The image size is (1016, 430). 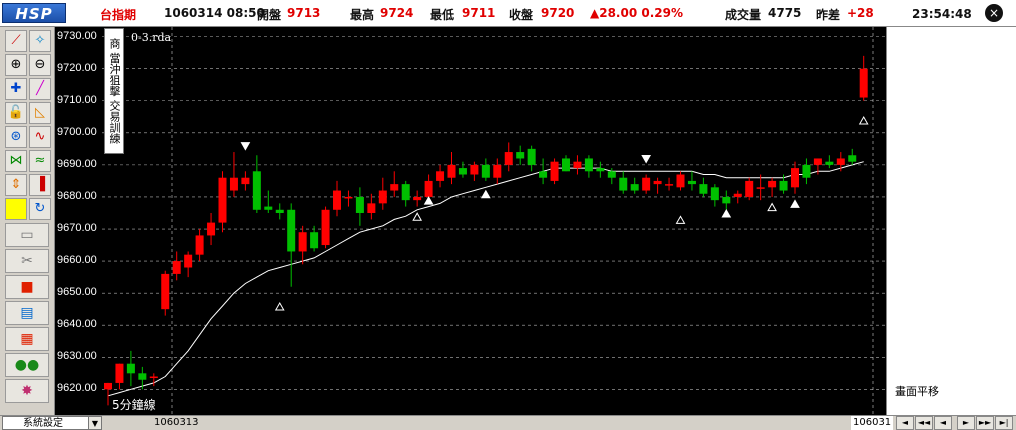 I want to click on pointer-icon: ✧, so click(x=40, y=41).